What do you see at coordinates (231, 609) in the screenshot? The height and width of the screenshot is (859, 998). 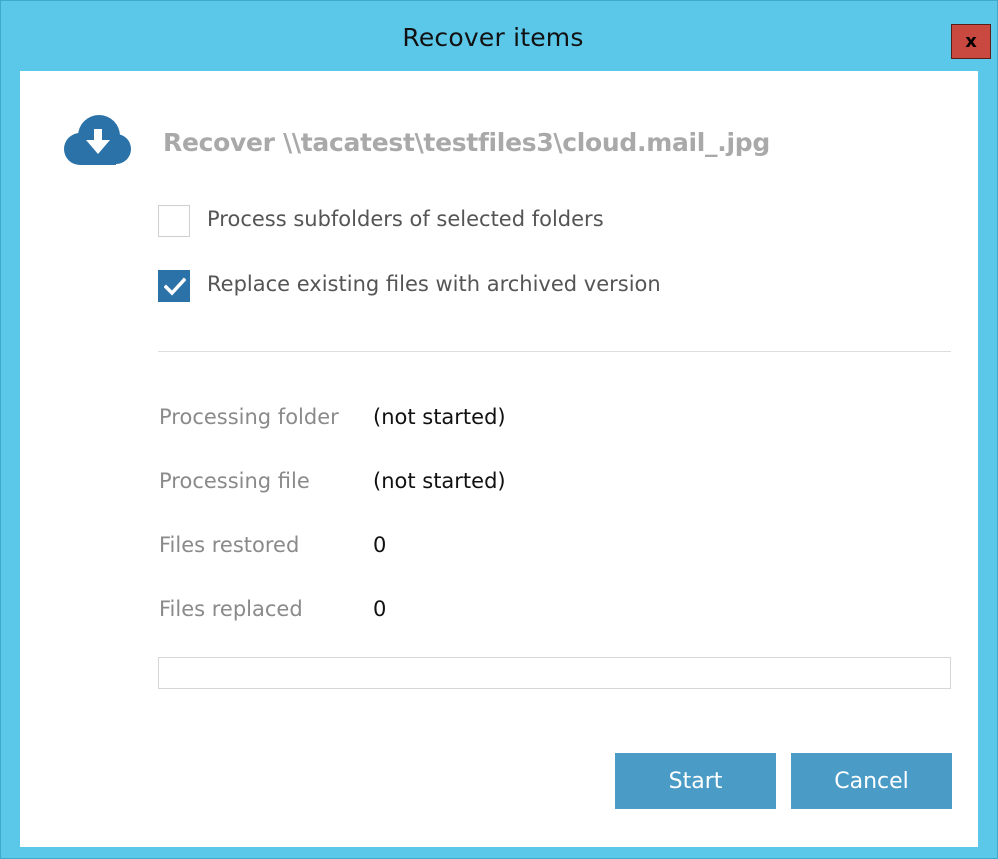 I see `files-replaced-label: Files replaced` at bounding box center [231, 609].